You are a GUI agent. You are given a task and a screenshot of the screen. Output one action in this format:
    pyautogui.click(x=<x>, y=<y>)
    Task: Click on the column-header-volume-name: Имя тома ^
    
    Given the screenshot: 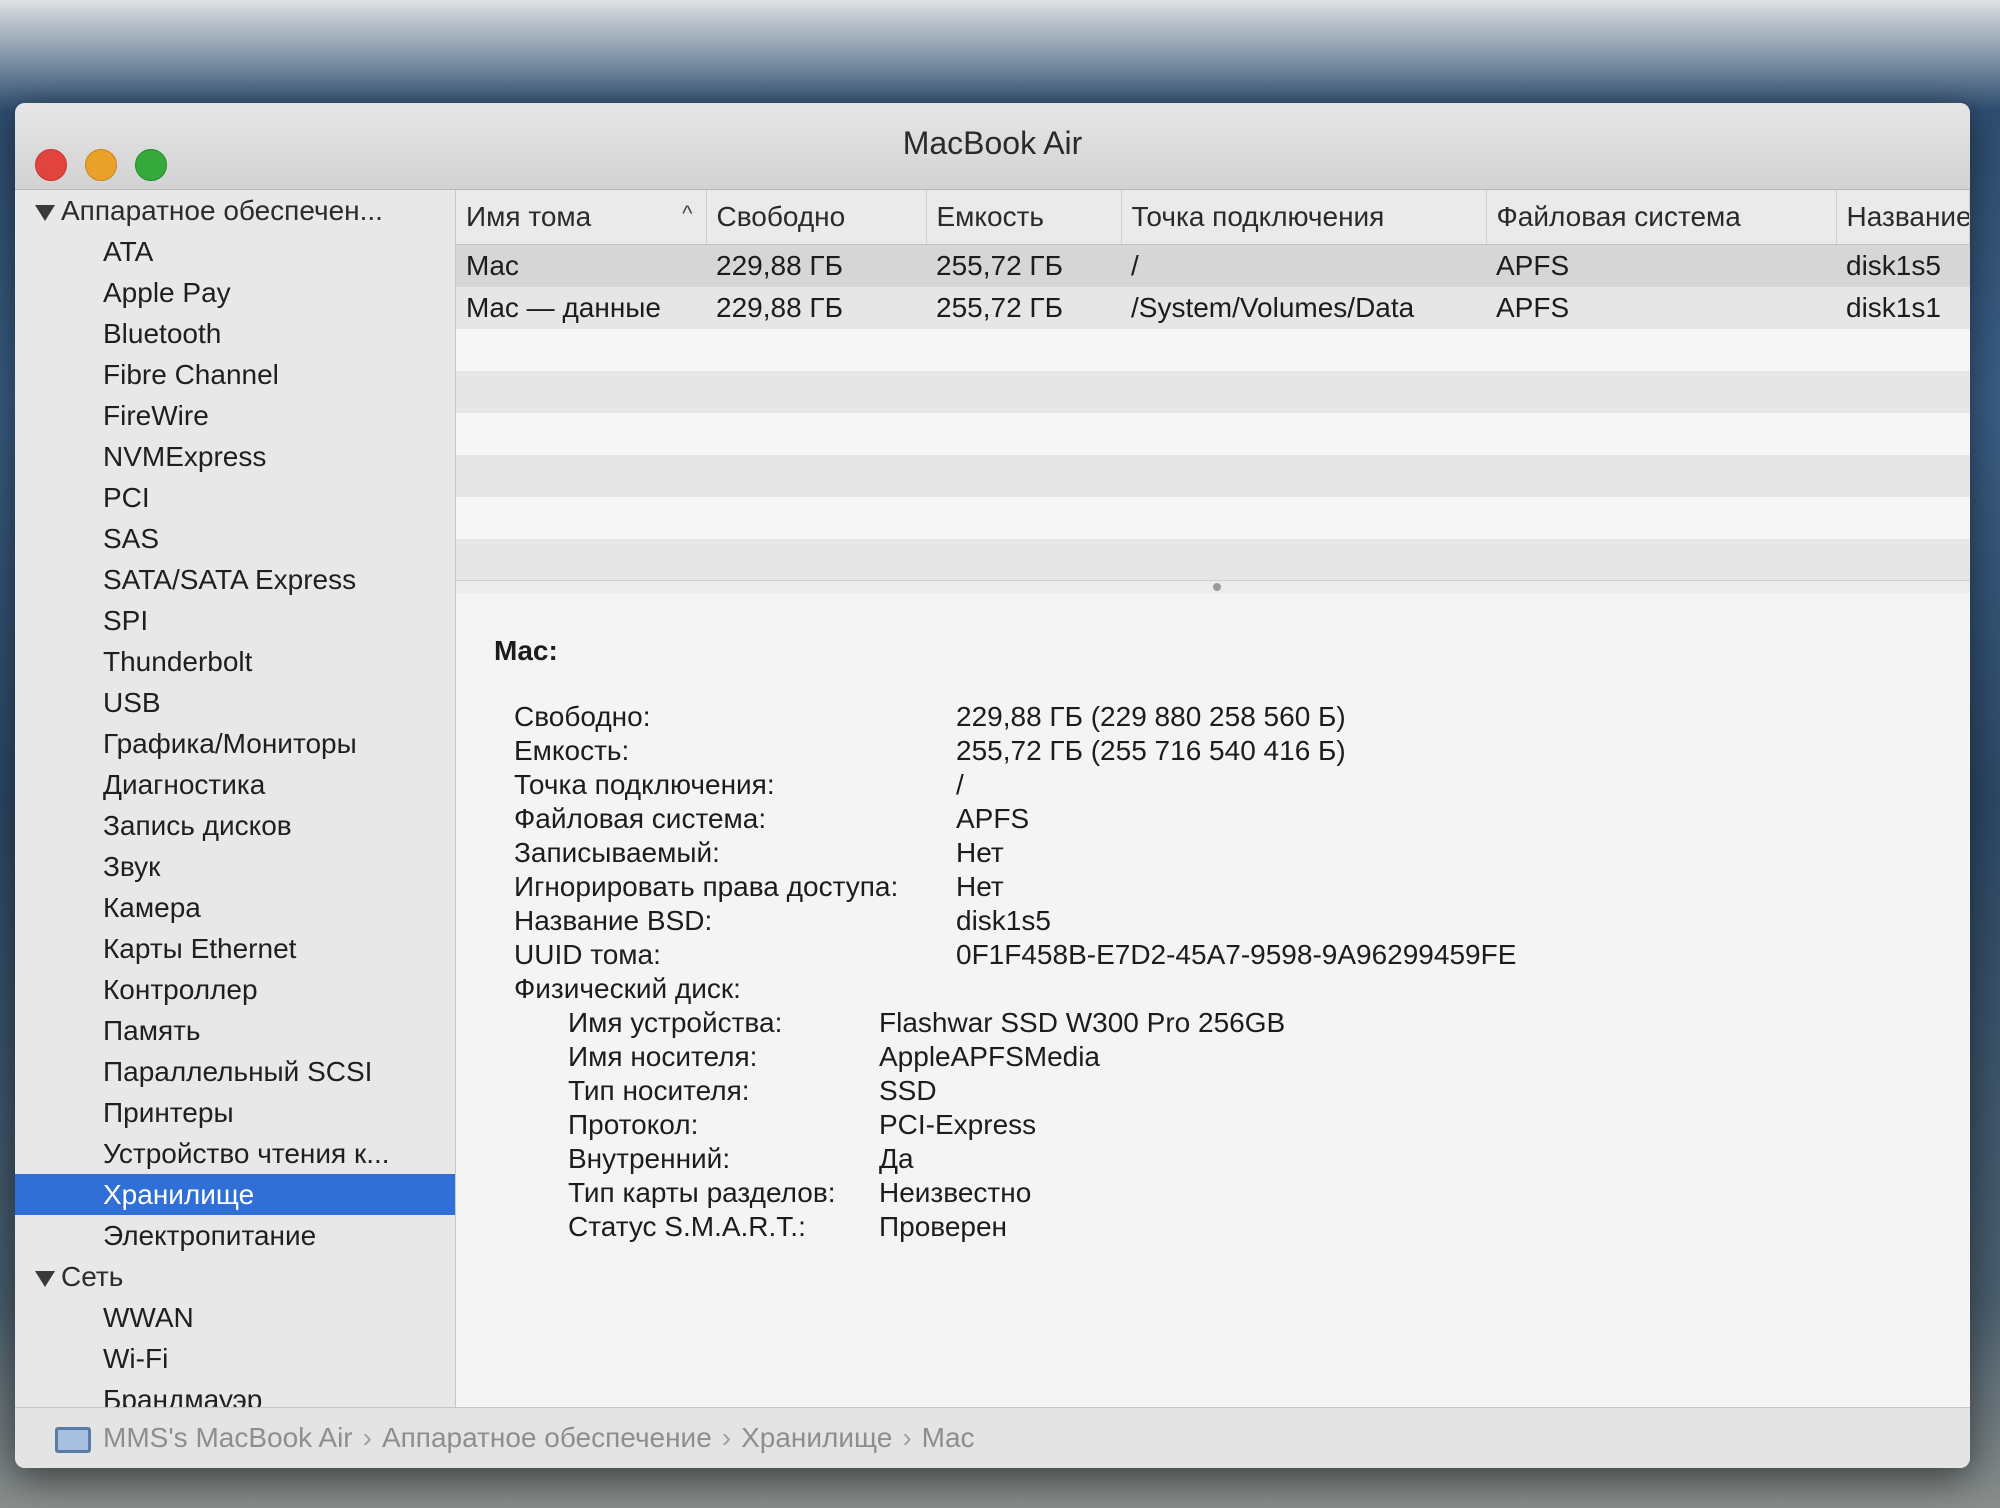 What is the action you would take?
    pyautogui.click(x=581, y=217)
    